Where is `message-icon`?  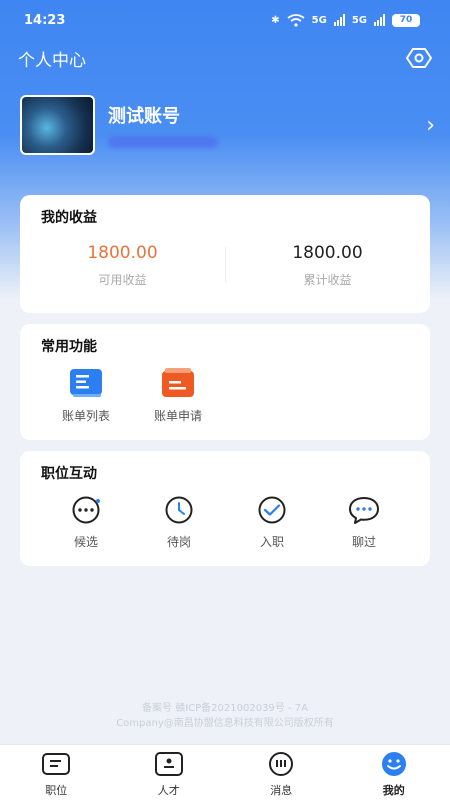
message-icon is located at coordinates (281, 764).